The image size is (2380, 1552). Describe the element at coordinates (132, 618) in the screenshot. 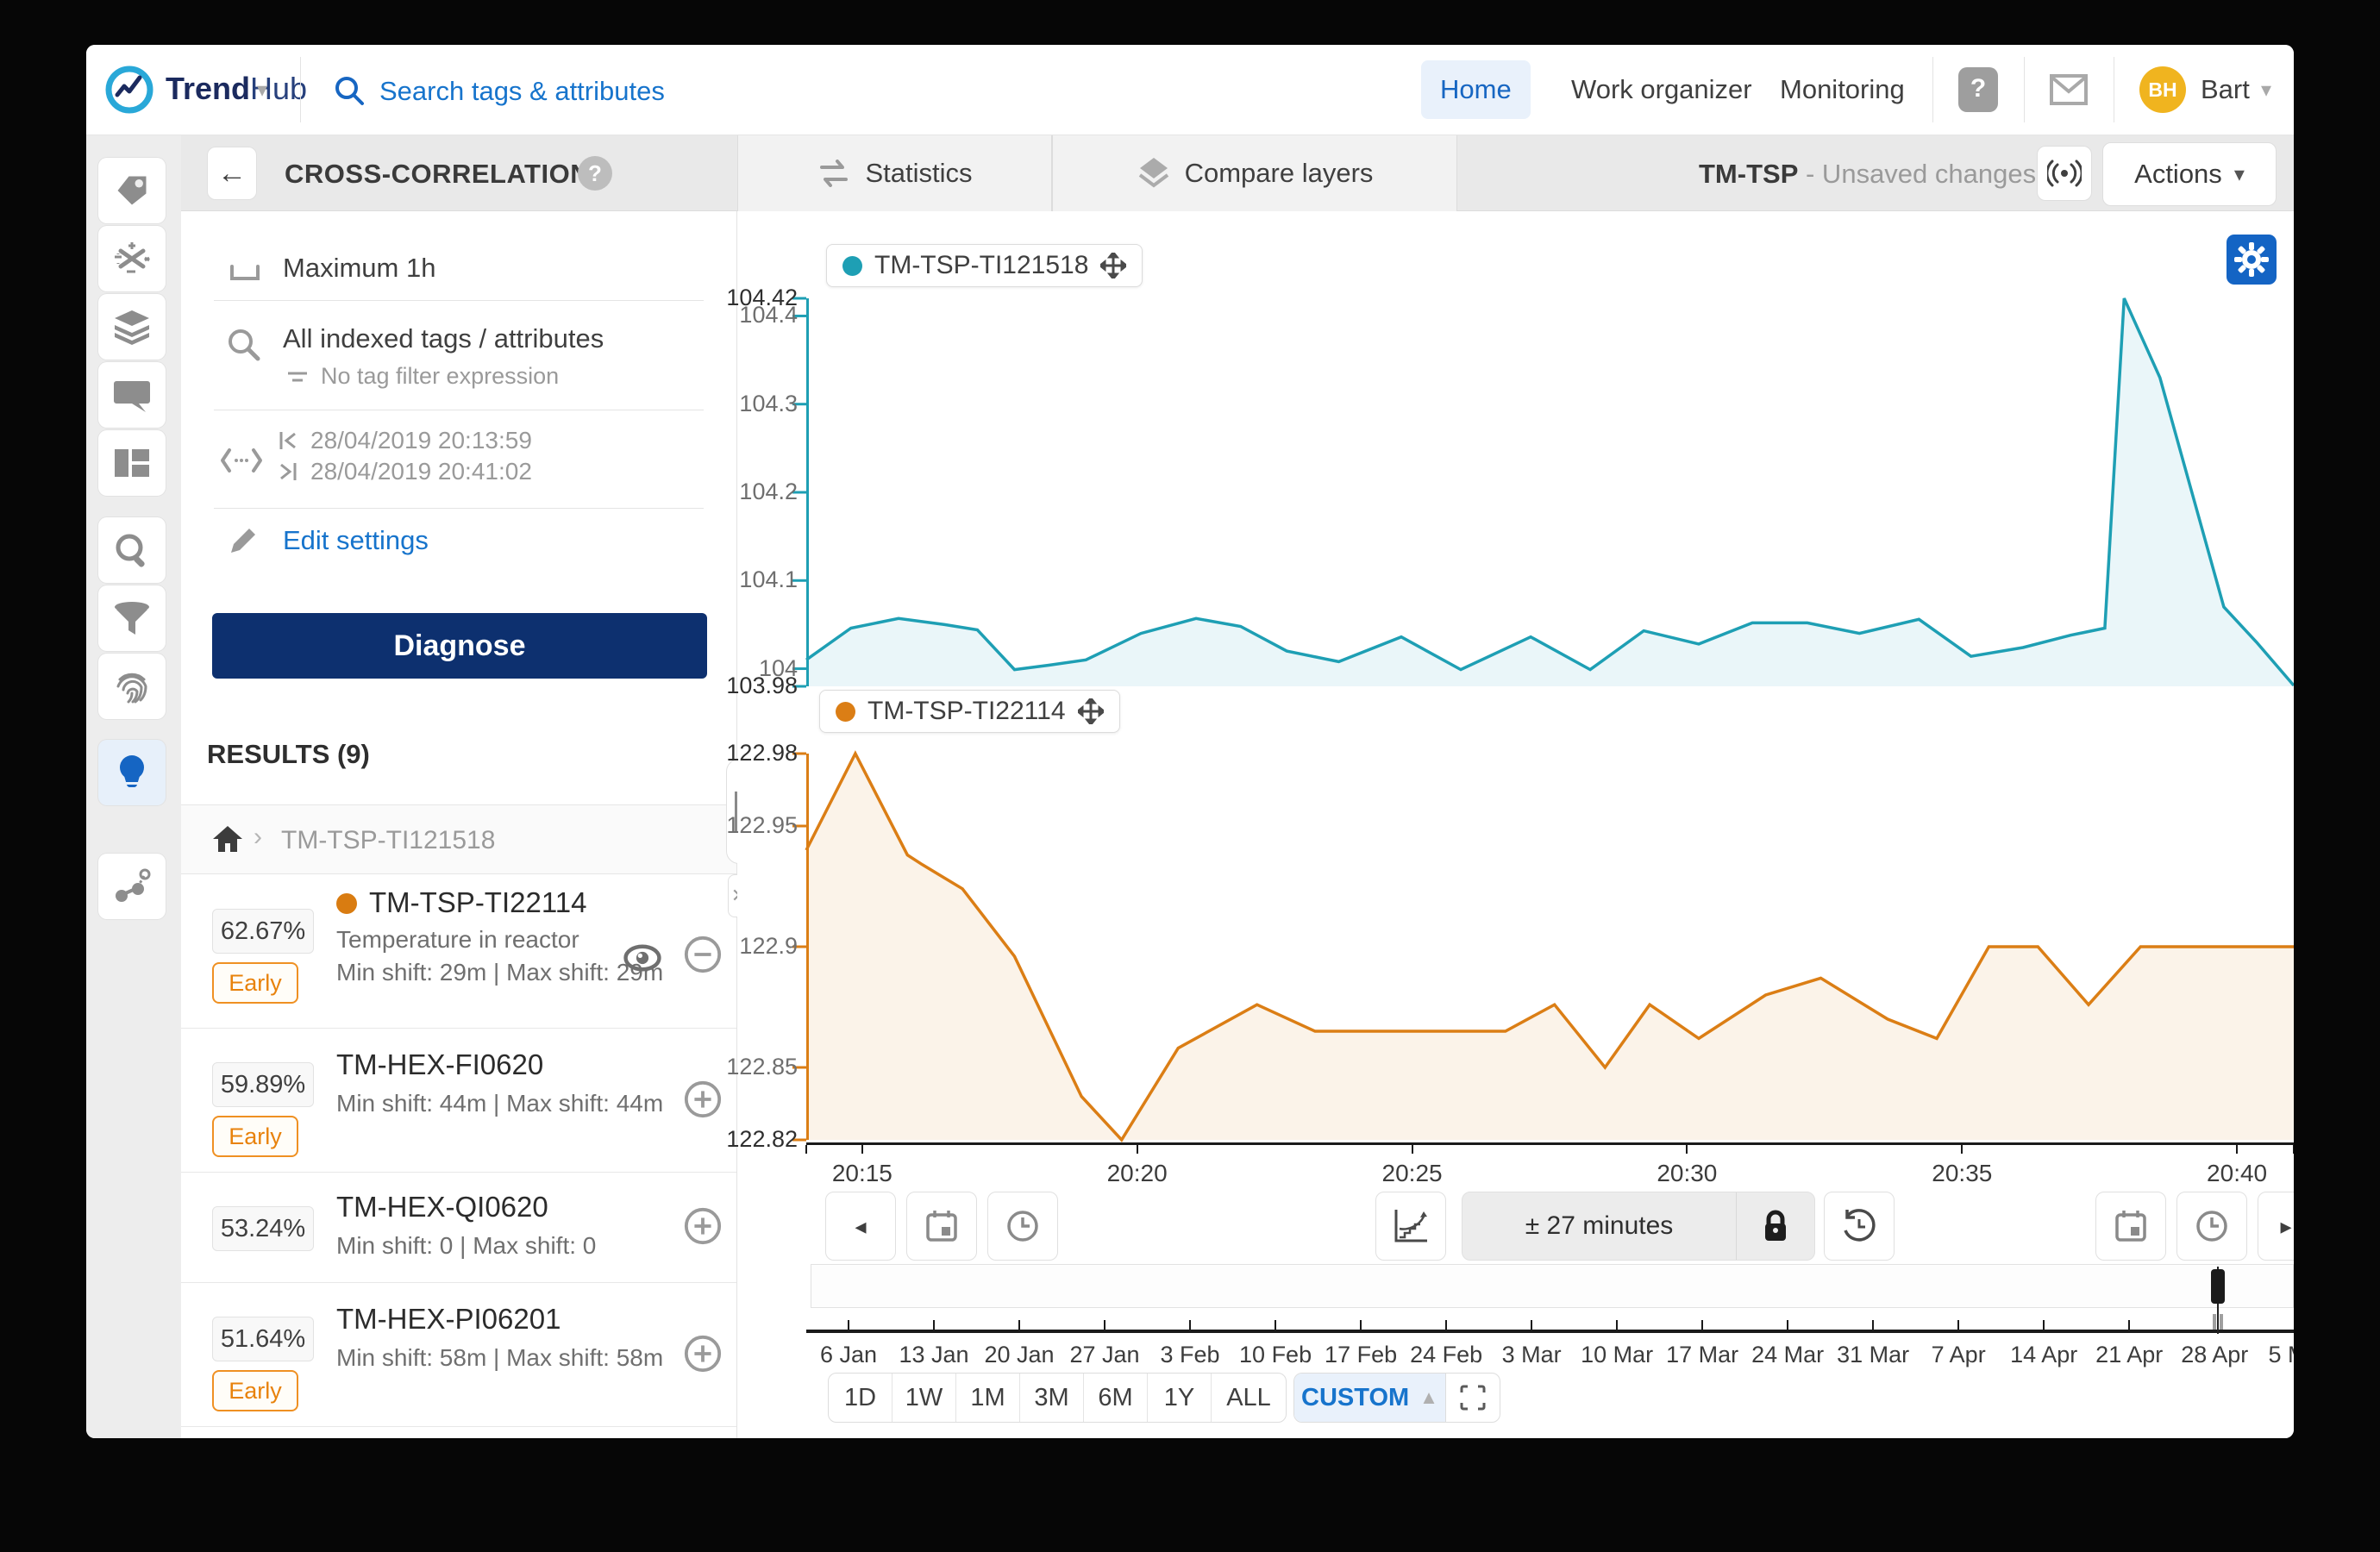

I see `rail-filter-icon` at that location.